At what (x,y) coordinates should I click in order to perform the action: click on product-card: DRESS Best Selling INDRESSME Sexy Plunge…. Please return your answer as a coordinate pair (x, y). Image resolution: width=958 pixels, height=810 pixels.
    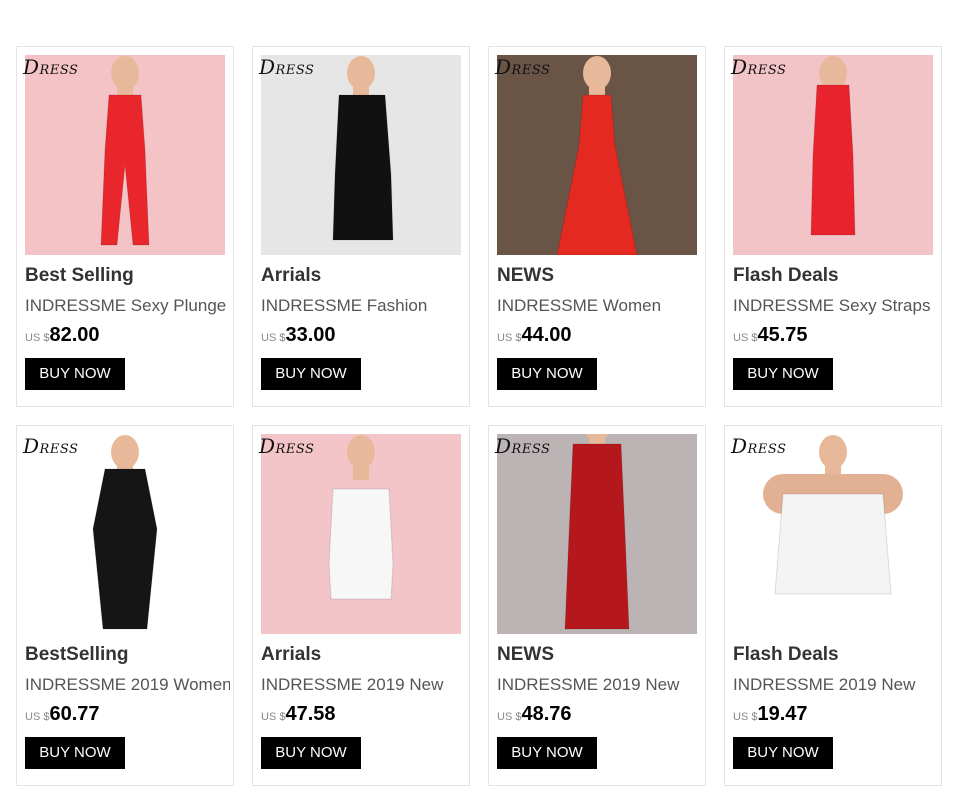
    Looking at the image, I should click on (125, 226).